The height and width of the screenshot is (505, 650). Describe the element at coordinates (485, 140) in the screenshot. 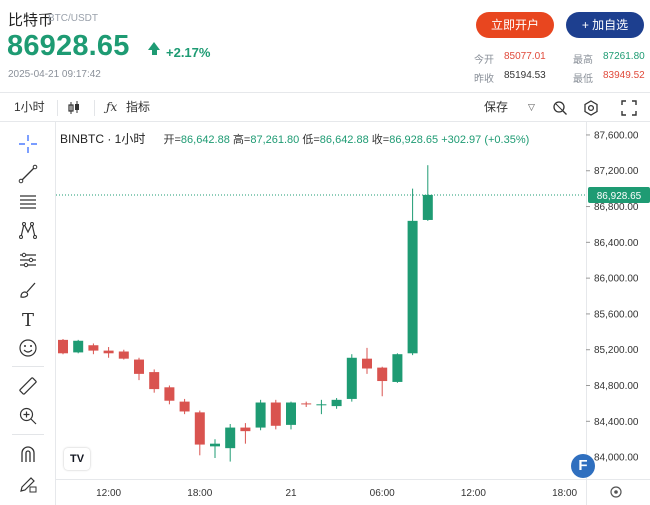

I see `legend-change: +302.97 (+0.35%)` at that location.